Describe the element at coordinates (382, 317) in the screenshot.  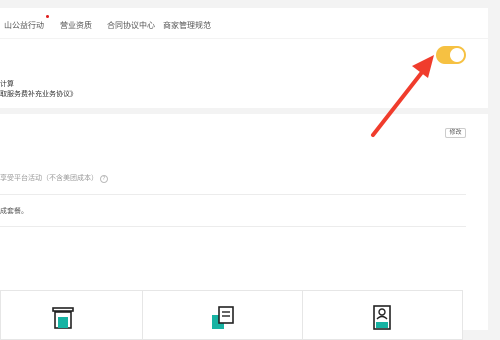
I see `shop-card-icon` at that location.